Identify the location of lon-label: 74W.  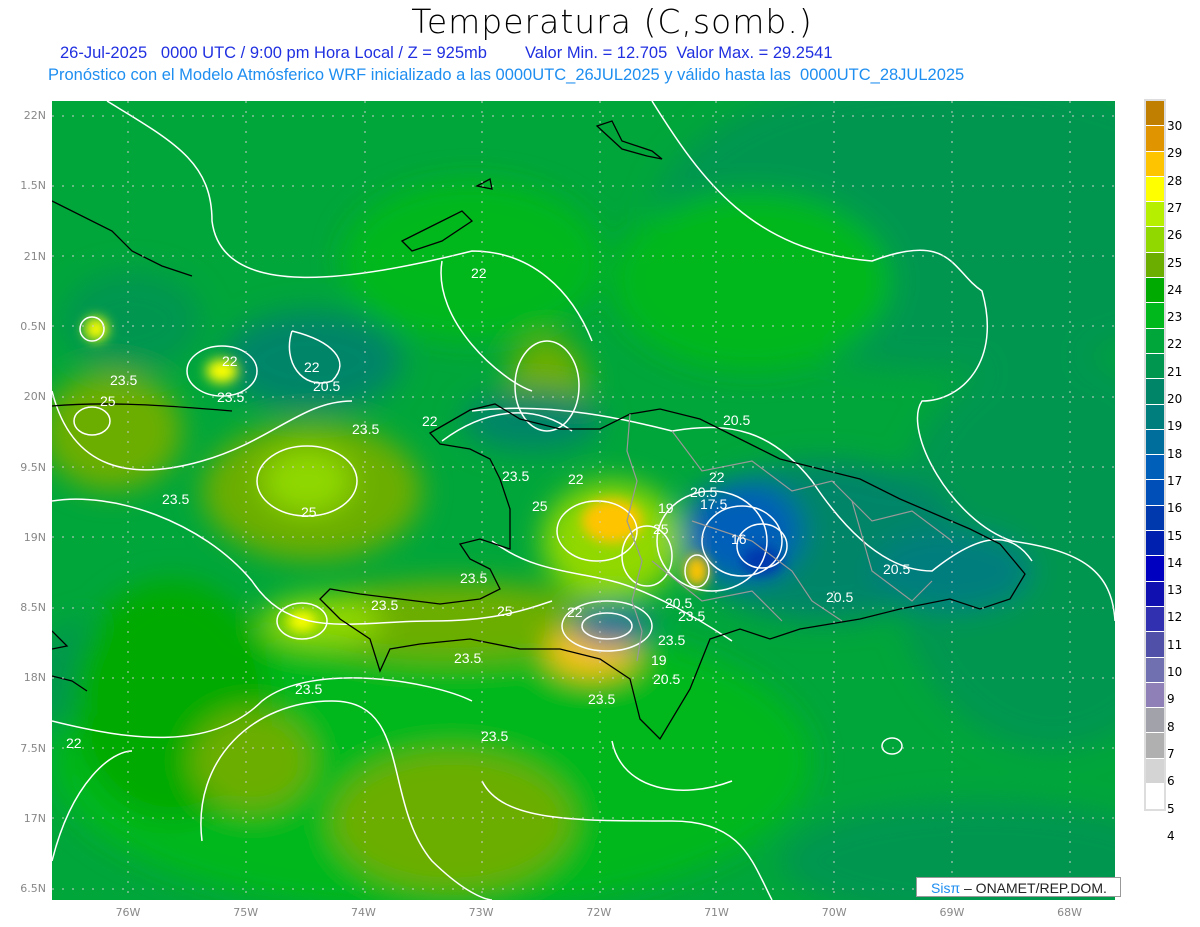
(363, 912).